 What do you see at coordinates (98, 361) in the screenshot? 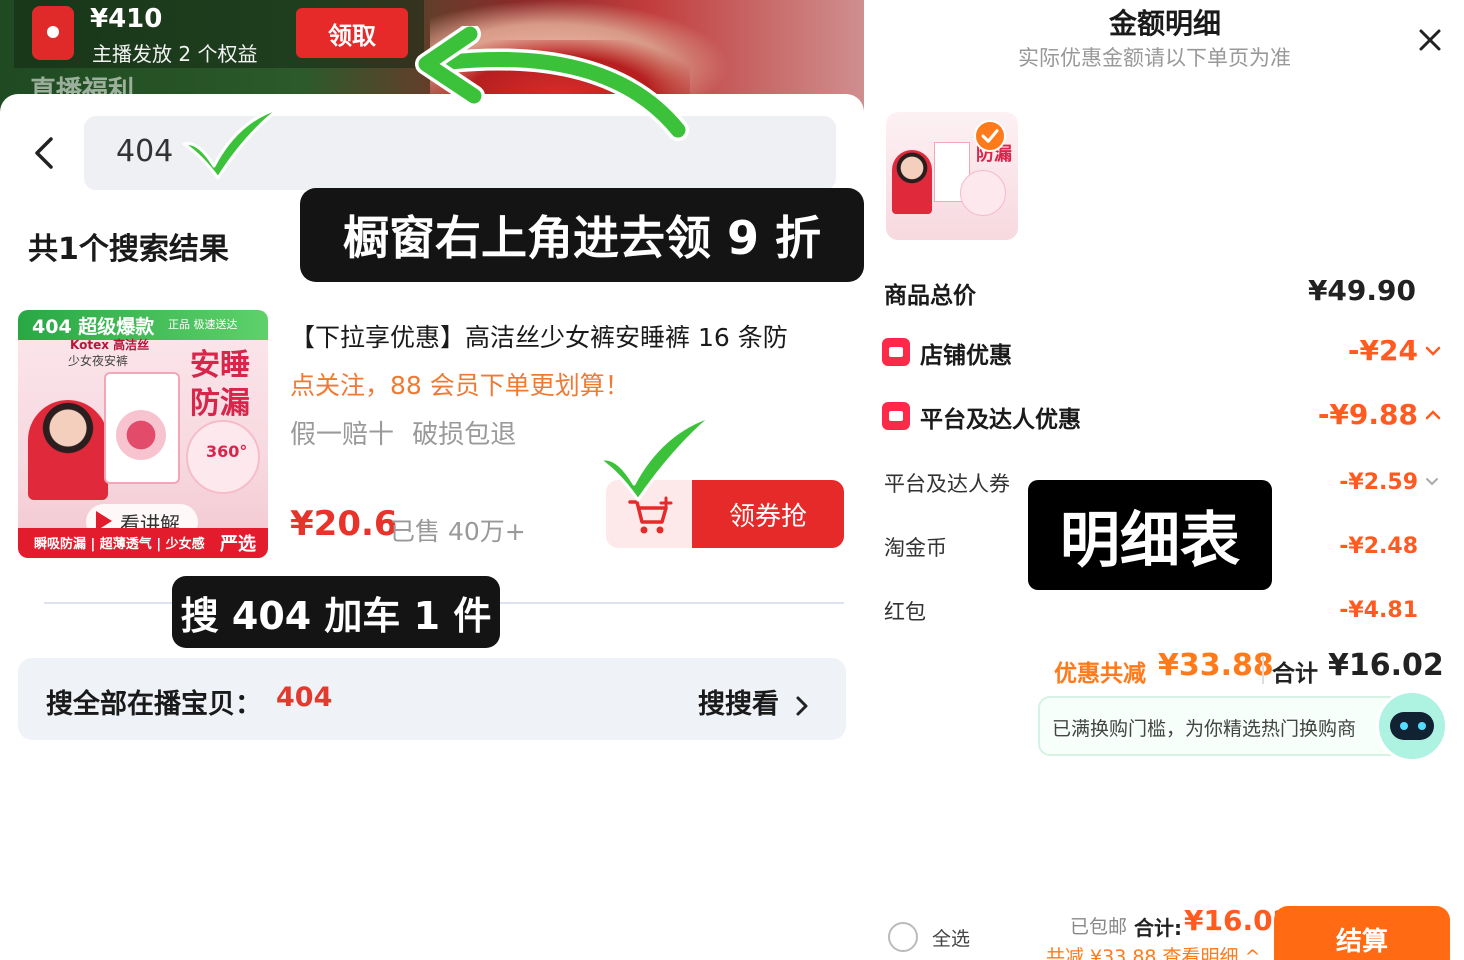
I see `product-brand-sub: 少女夜安裤` at bounding box center [98, 361].